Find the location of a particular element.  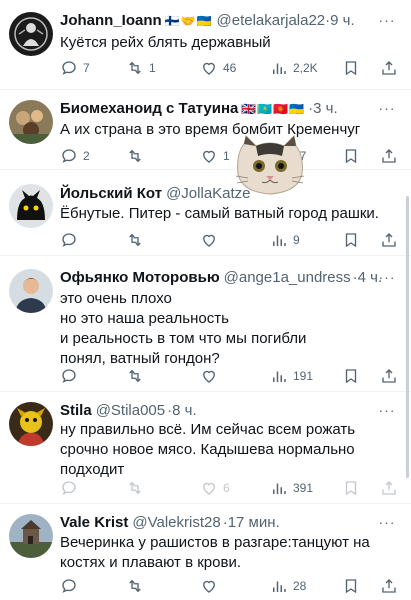

like-count: 6 is located at coordinates (226, 488).